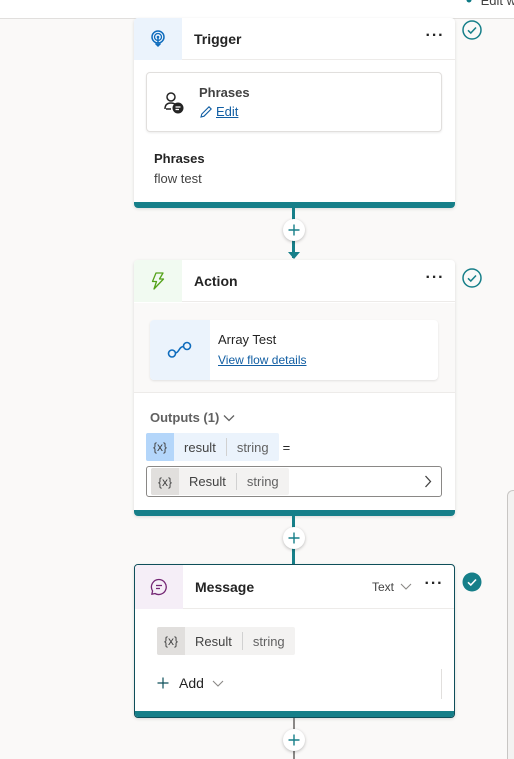  I want to click on add-label: Add, so click(191, 683).